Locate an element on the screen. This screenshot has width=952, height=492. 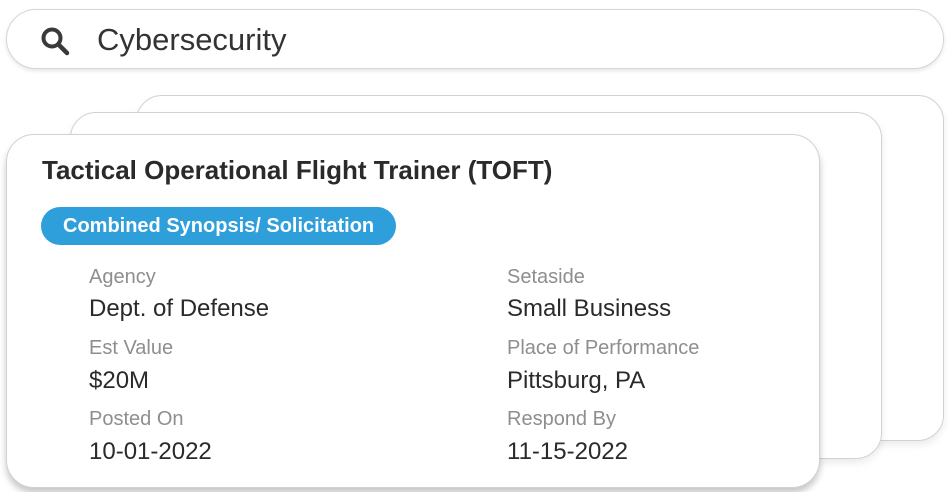
search-icon is located at coordinates (55, 41).